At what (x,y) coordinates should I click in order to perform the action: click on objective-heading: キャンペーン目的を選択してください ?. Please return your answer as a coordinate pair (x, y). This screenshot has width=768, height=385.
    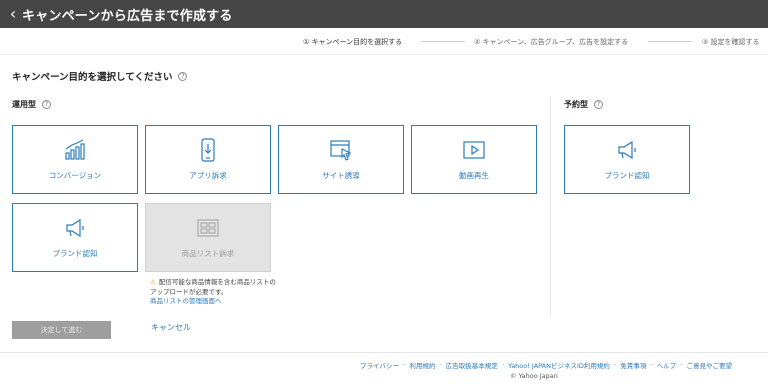
    Looking at the image, I should click on (100, 76).